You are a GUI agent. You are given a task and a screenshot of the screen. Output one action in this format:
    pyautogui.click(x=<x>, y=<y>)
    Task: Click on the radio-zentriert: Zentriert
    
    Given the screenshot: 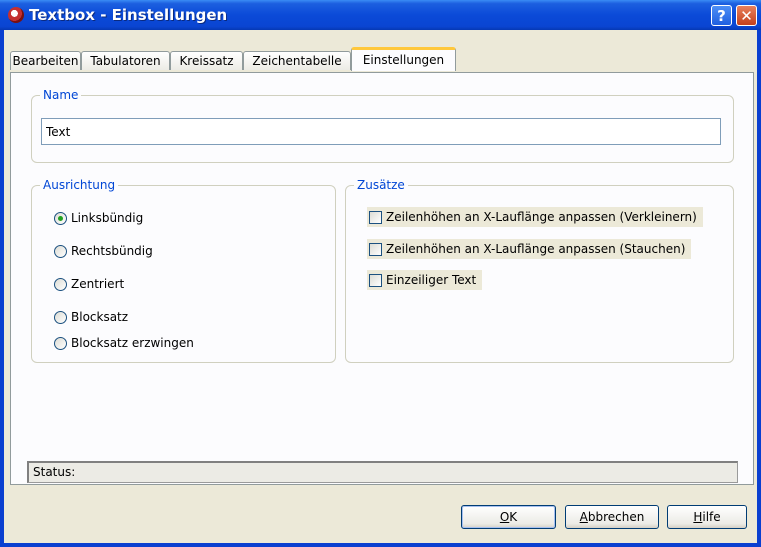 What is the action you would take?
    pyautogui.click(x=89, y=284)
    